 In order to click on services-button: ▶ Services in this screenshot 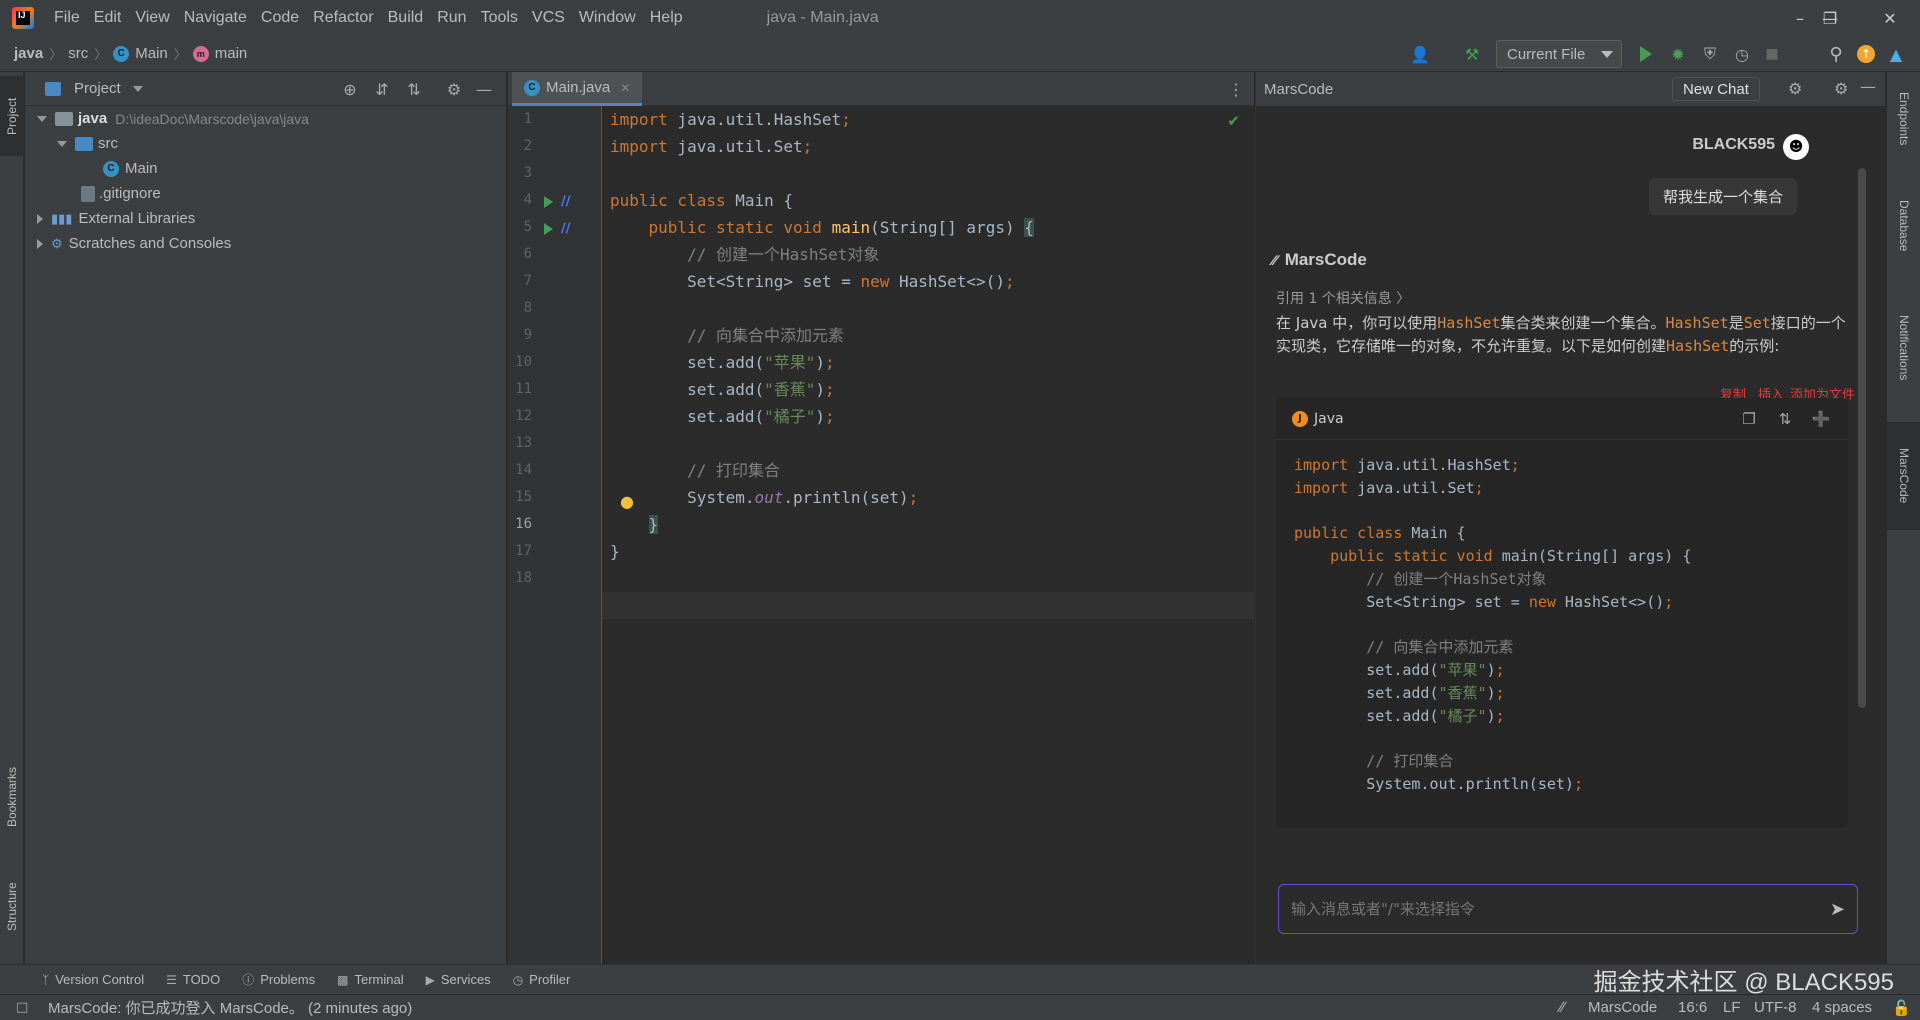, I will do `click(458, 979)`.